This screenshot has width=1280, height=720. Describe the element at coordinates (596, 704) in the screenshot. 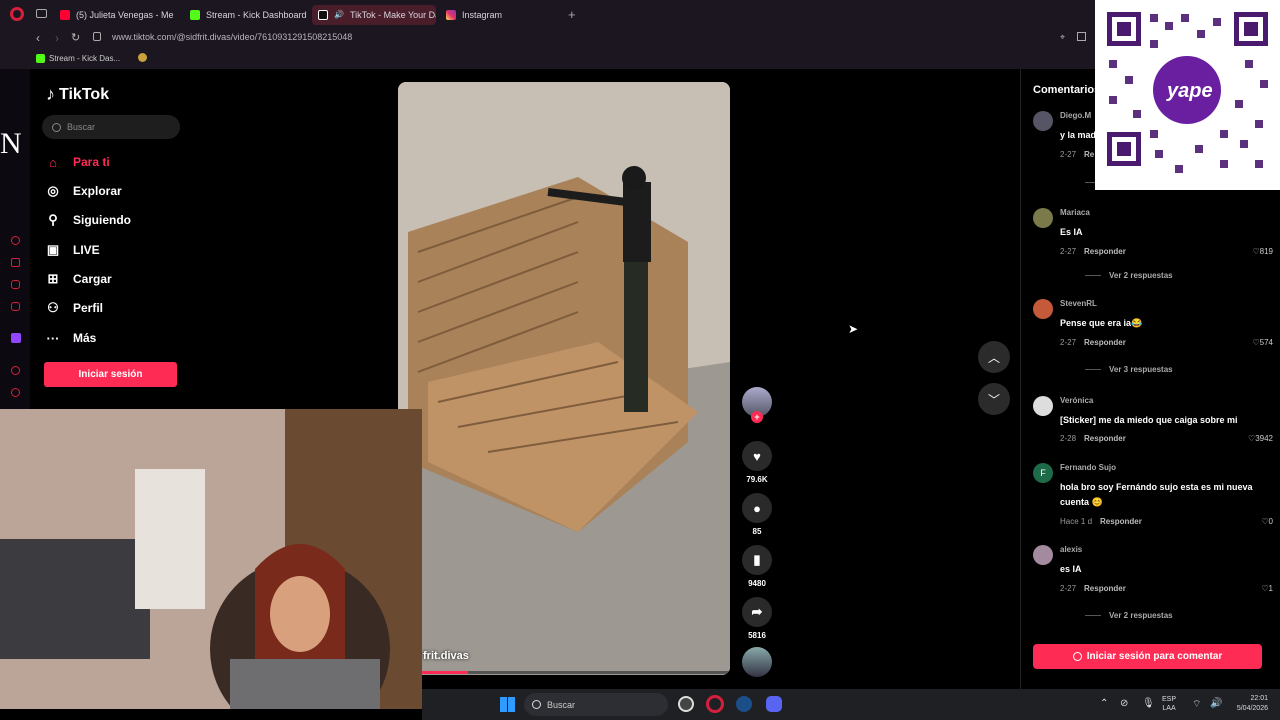

I see `taskbar-search-input: Buscar` at that location.